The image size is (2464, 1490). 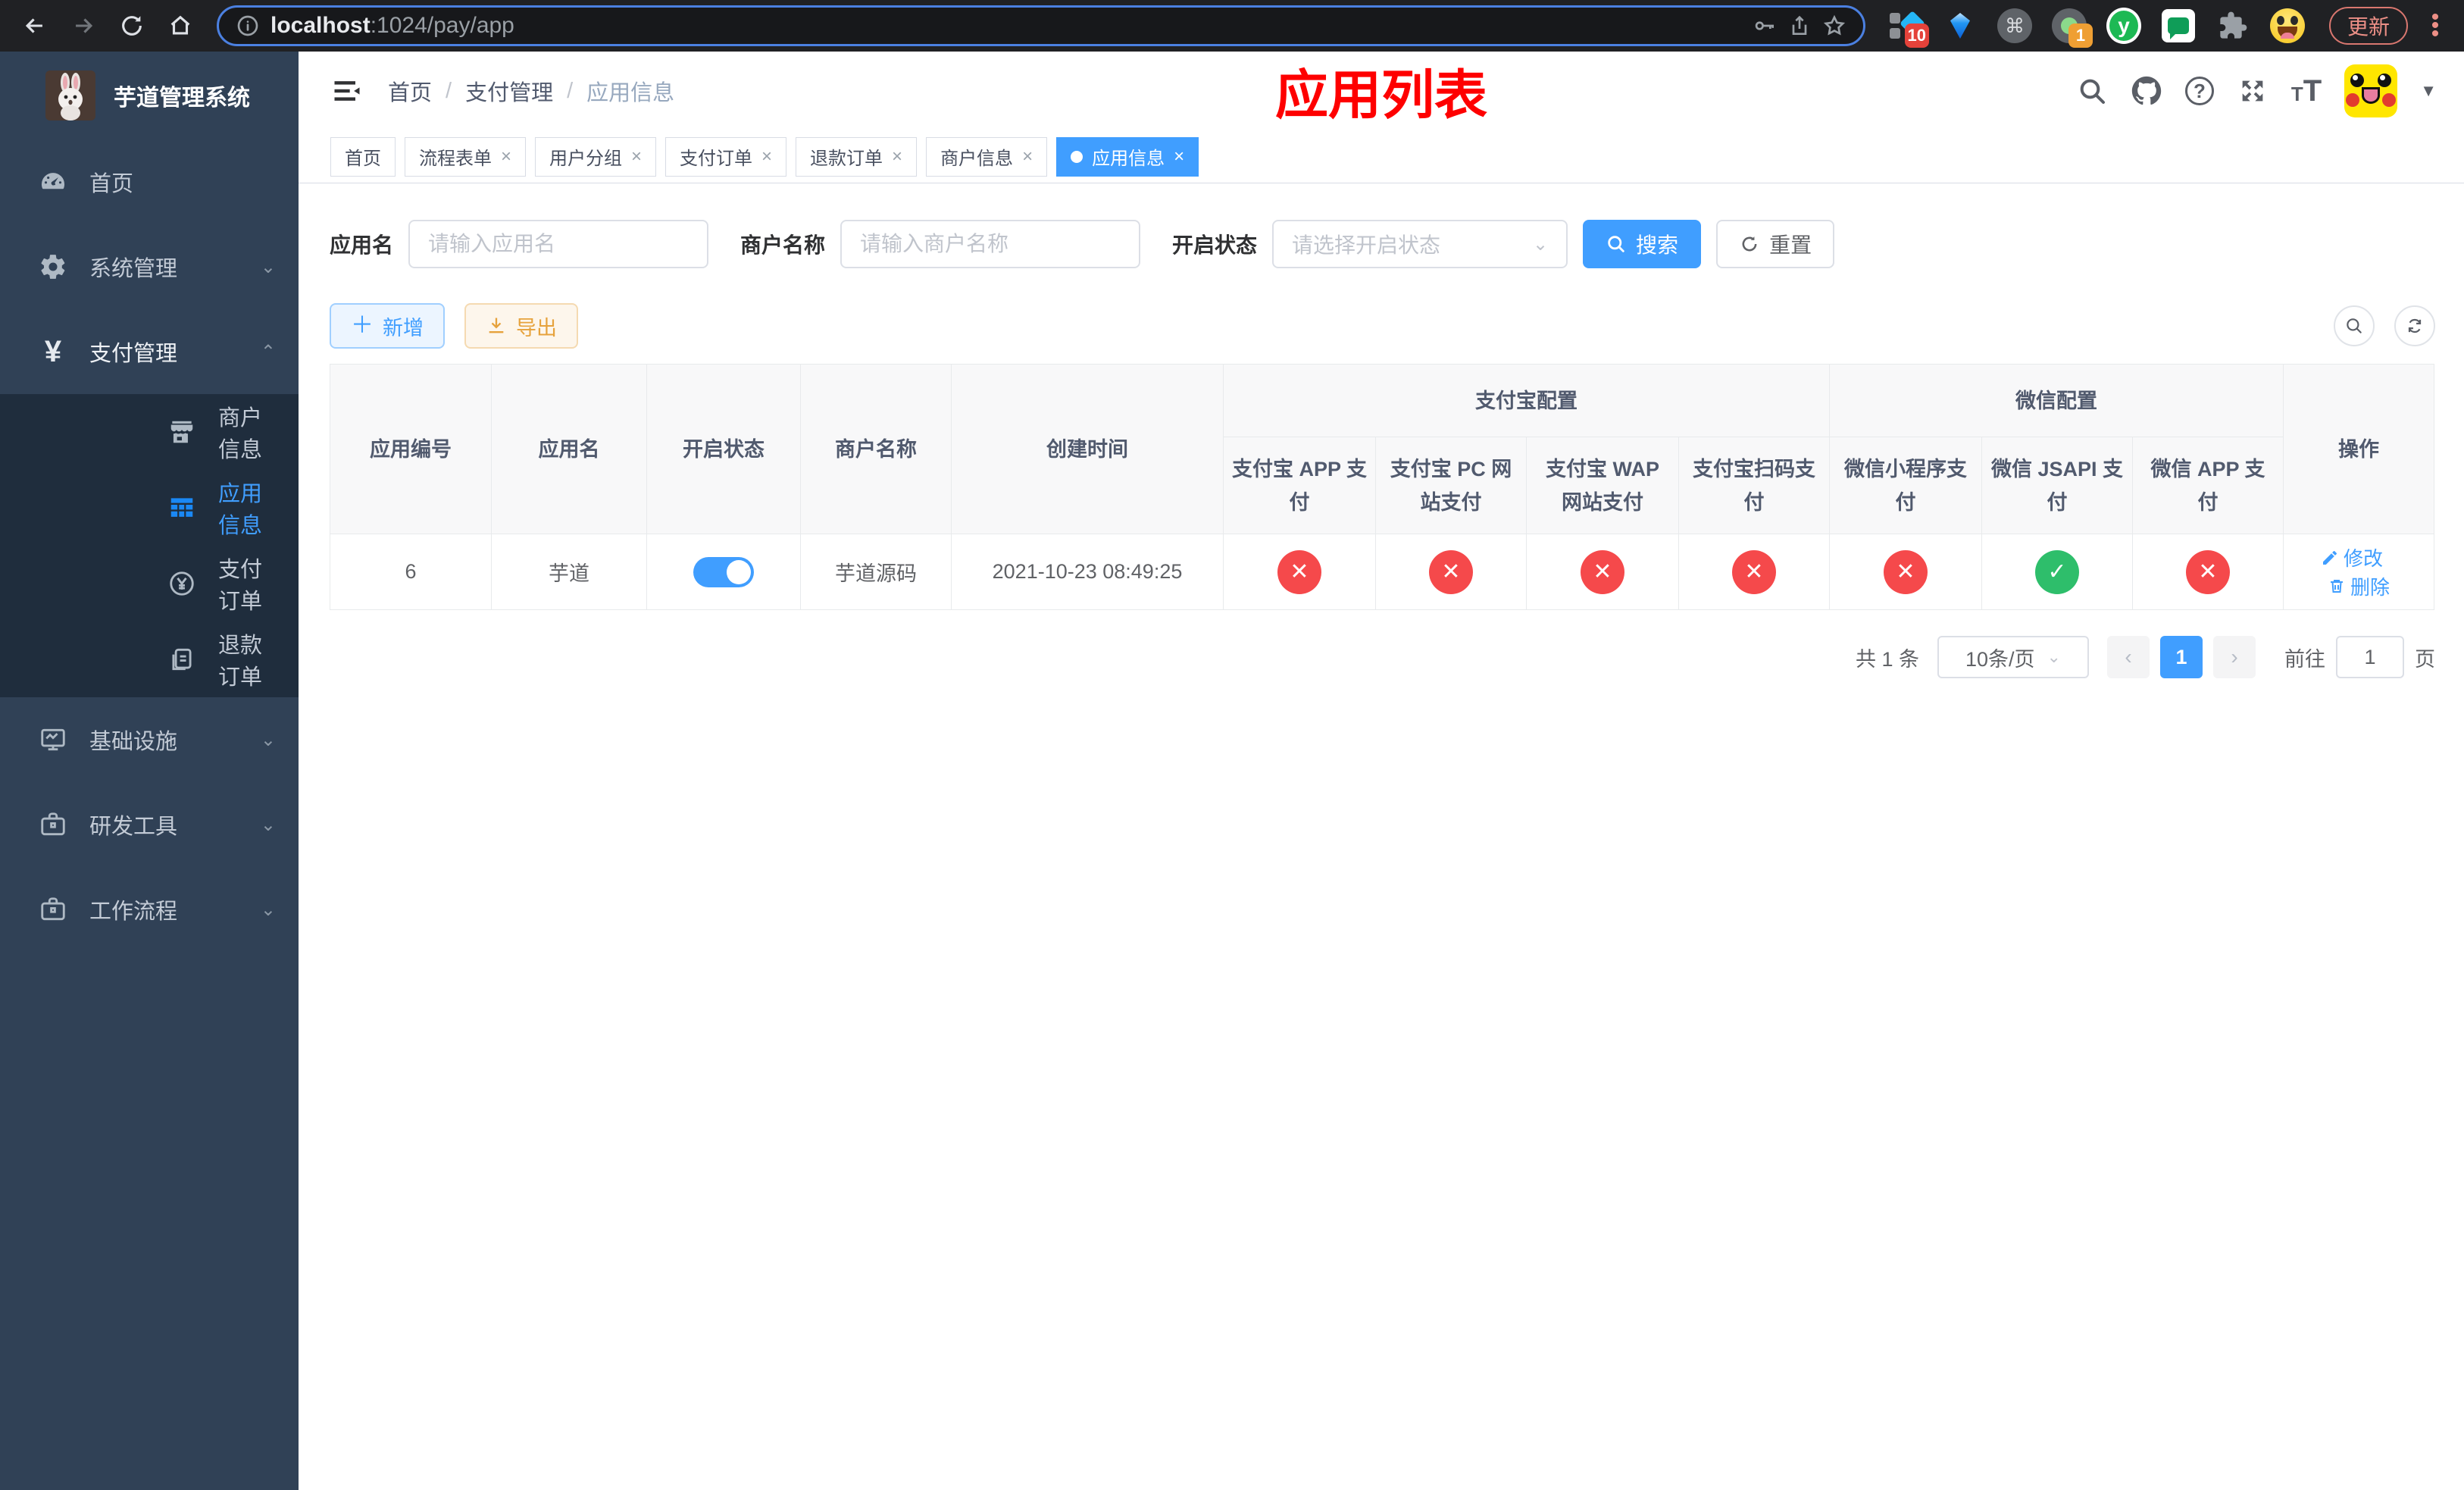 I want to click on status-toggle, so click(x=723, y=572).